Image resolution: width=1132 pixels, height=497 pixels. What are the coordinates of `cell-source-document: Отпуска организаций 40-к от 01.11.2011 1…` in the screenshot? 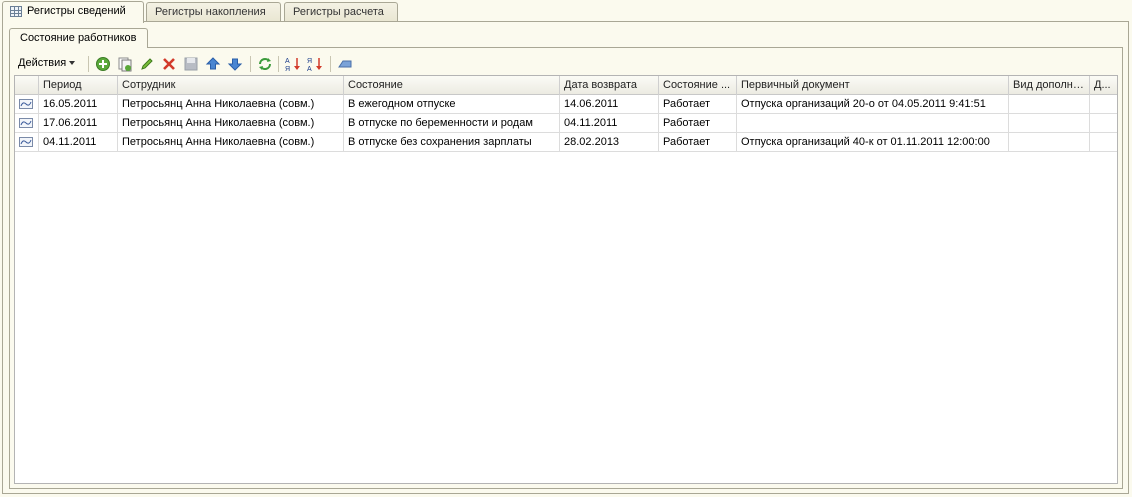 It's located at (873, 142).